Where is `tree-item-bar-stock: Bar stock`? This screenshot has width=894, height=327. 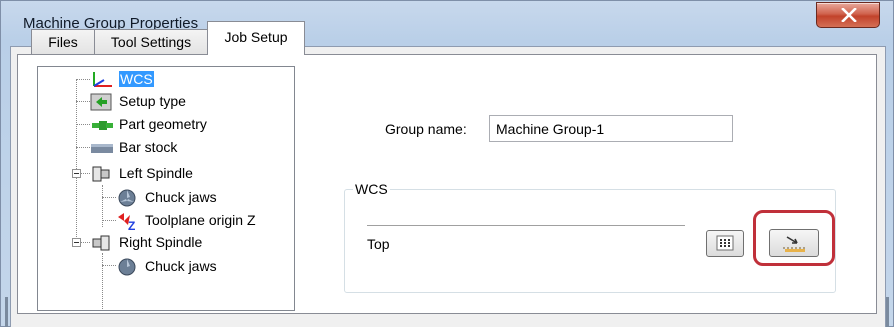 tree-item-bar-stock: Bar stock is located at coordinates (133, 147).